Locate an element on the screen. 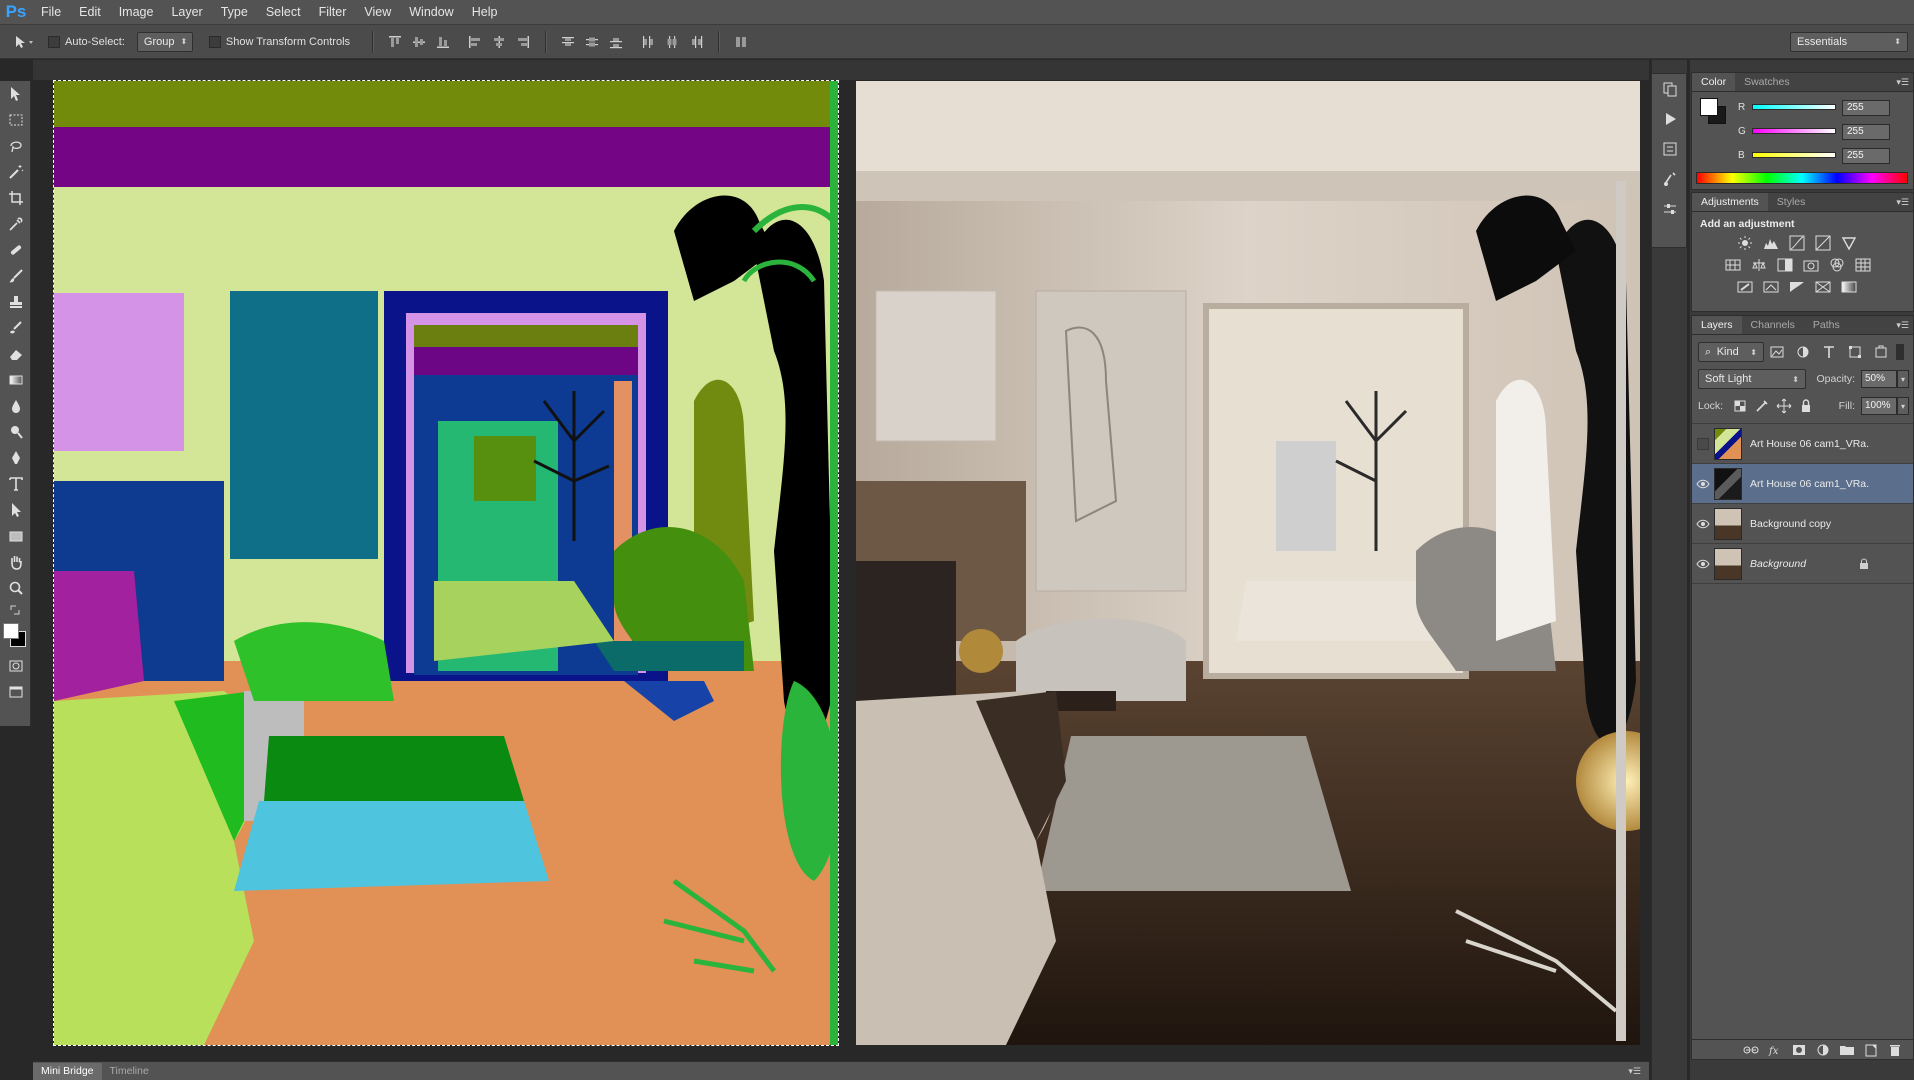 The height and width of the screenshot is (1080, 1914). color-balance-icon is located at coordinates (1759, 265).